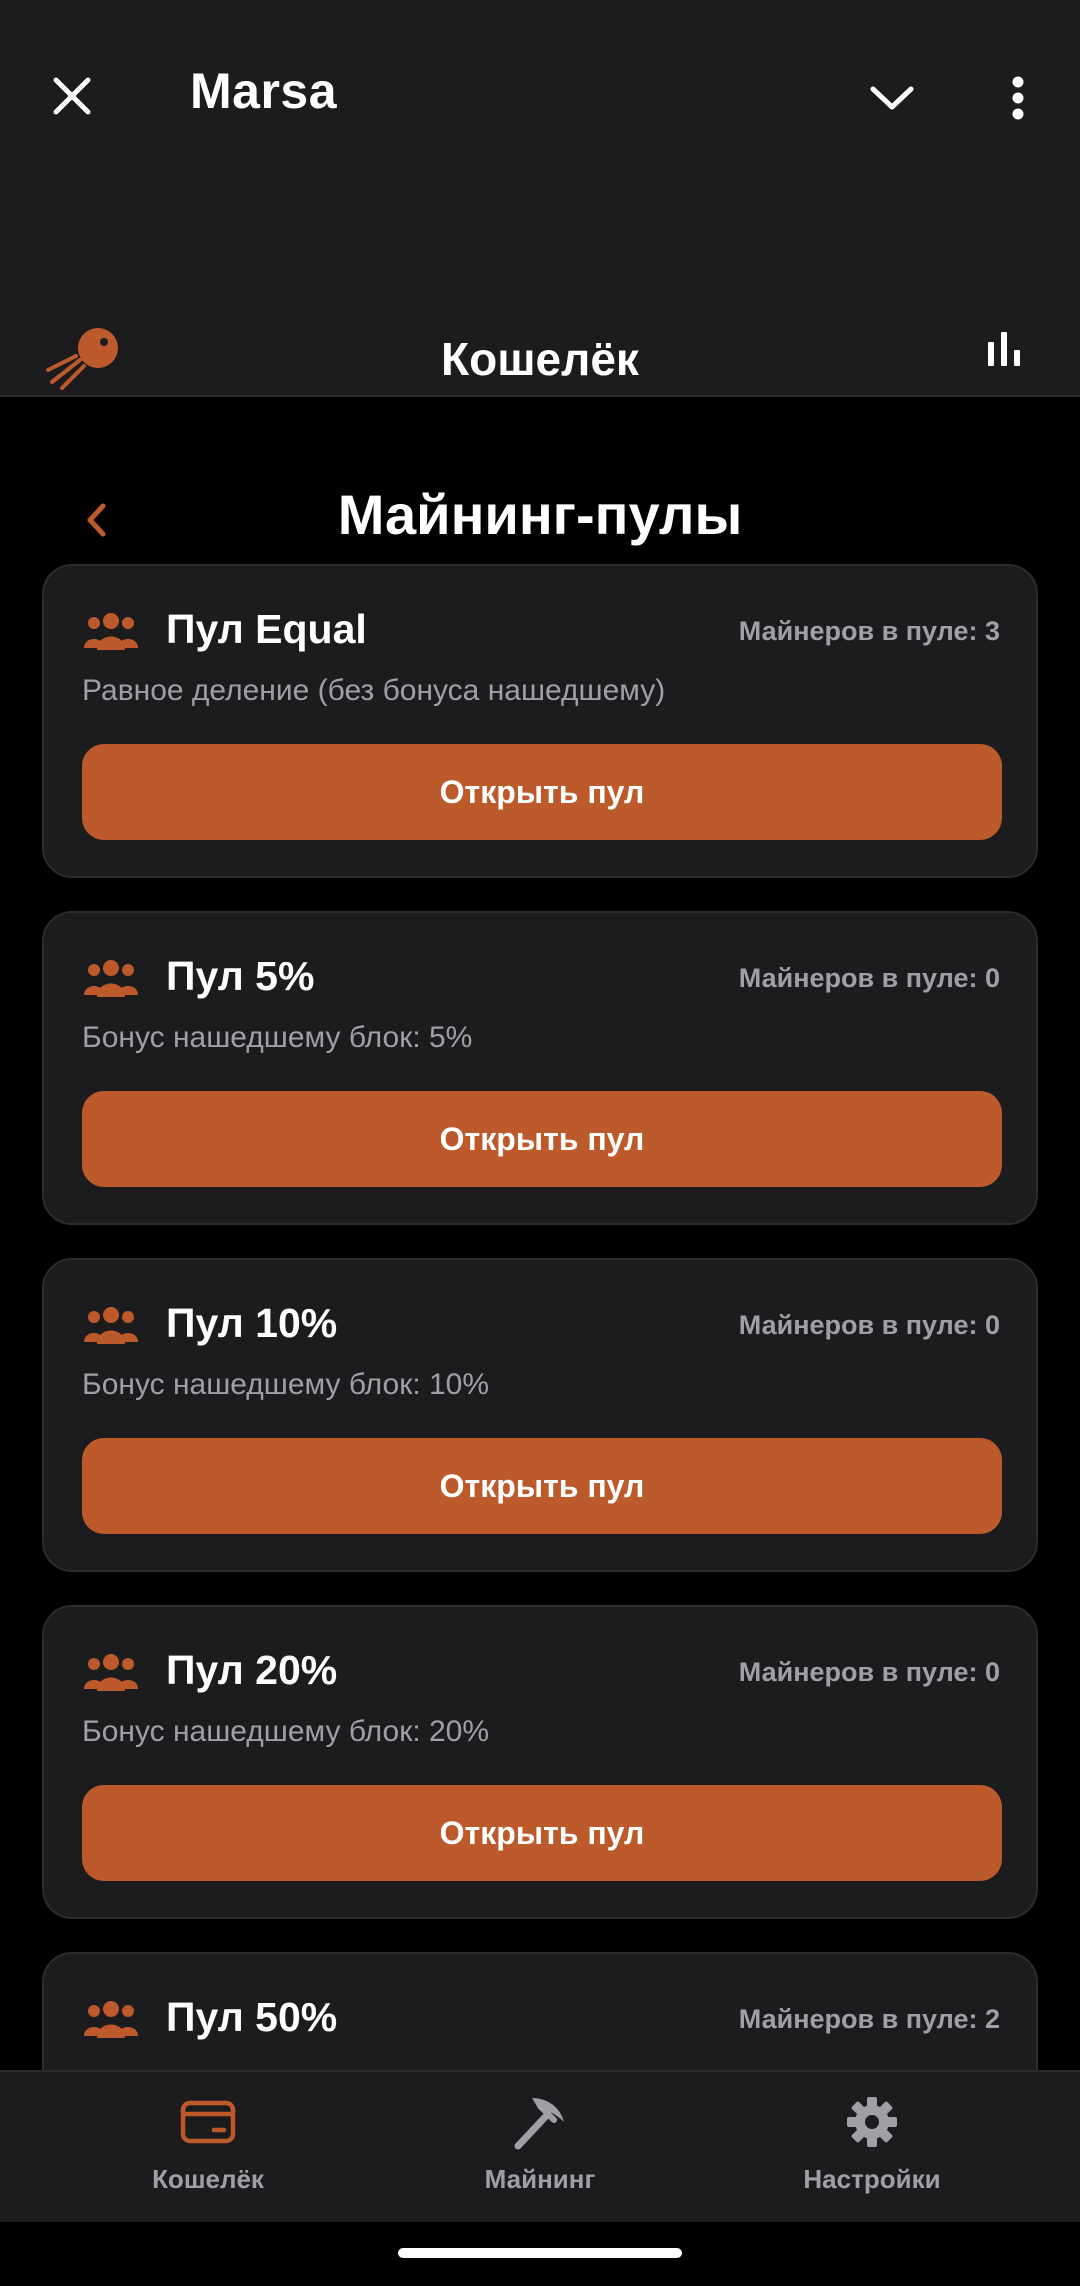 The height and width of the screenshot is (2286, 1080). I want to click on wallet-header: Кошелёк, so click(540, 348).